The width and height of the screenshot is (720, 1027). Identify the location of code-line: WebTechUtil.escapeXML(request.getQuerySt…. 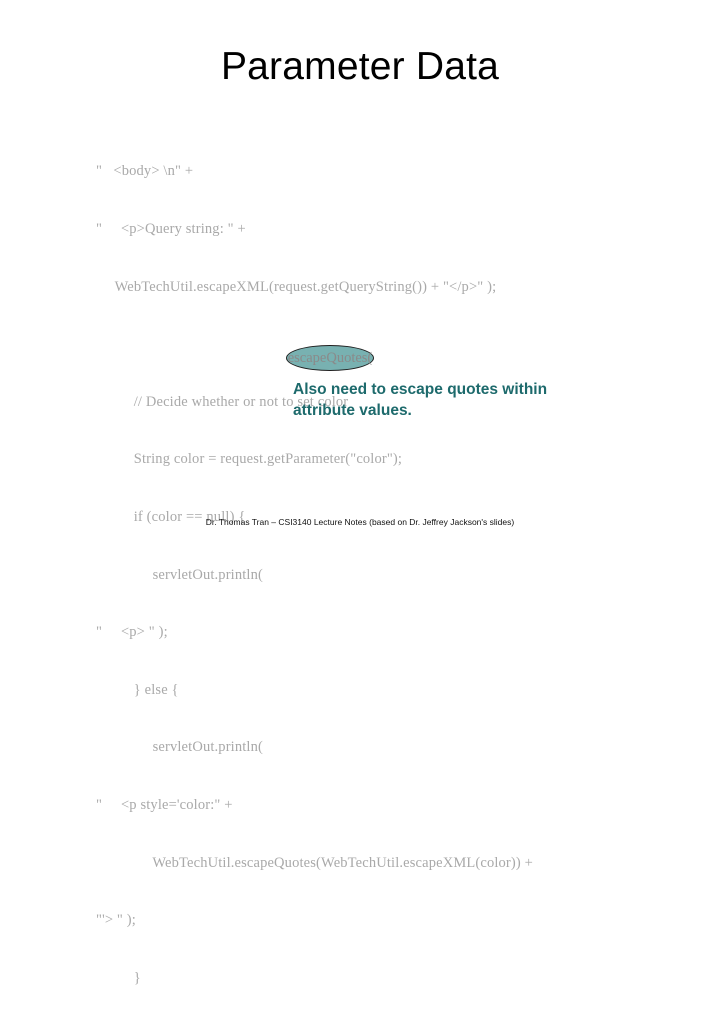
(296, 286).